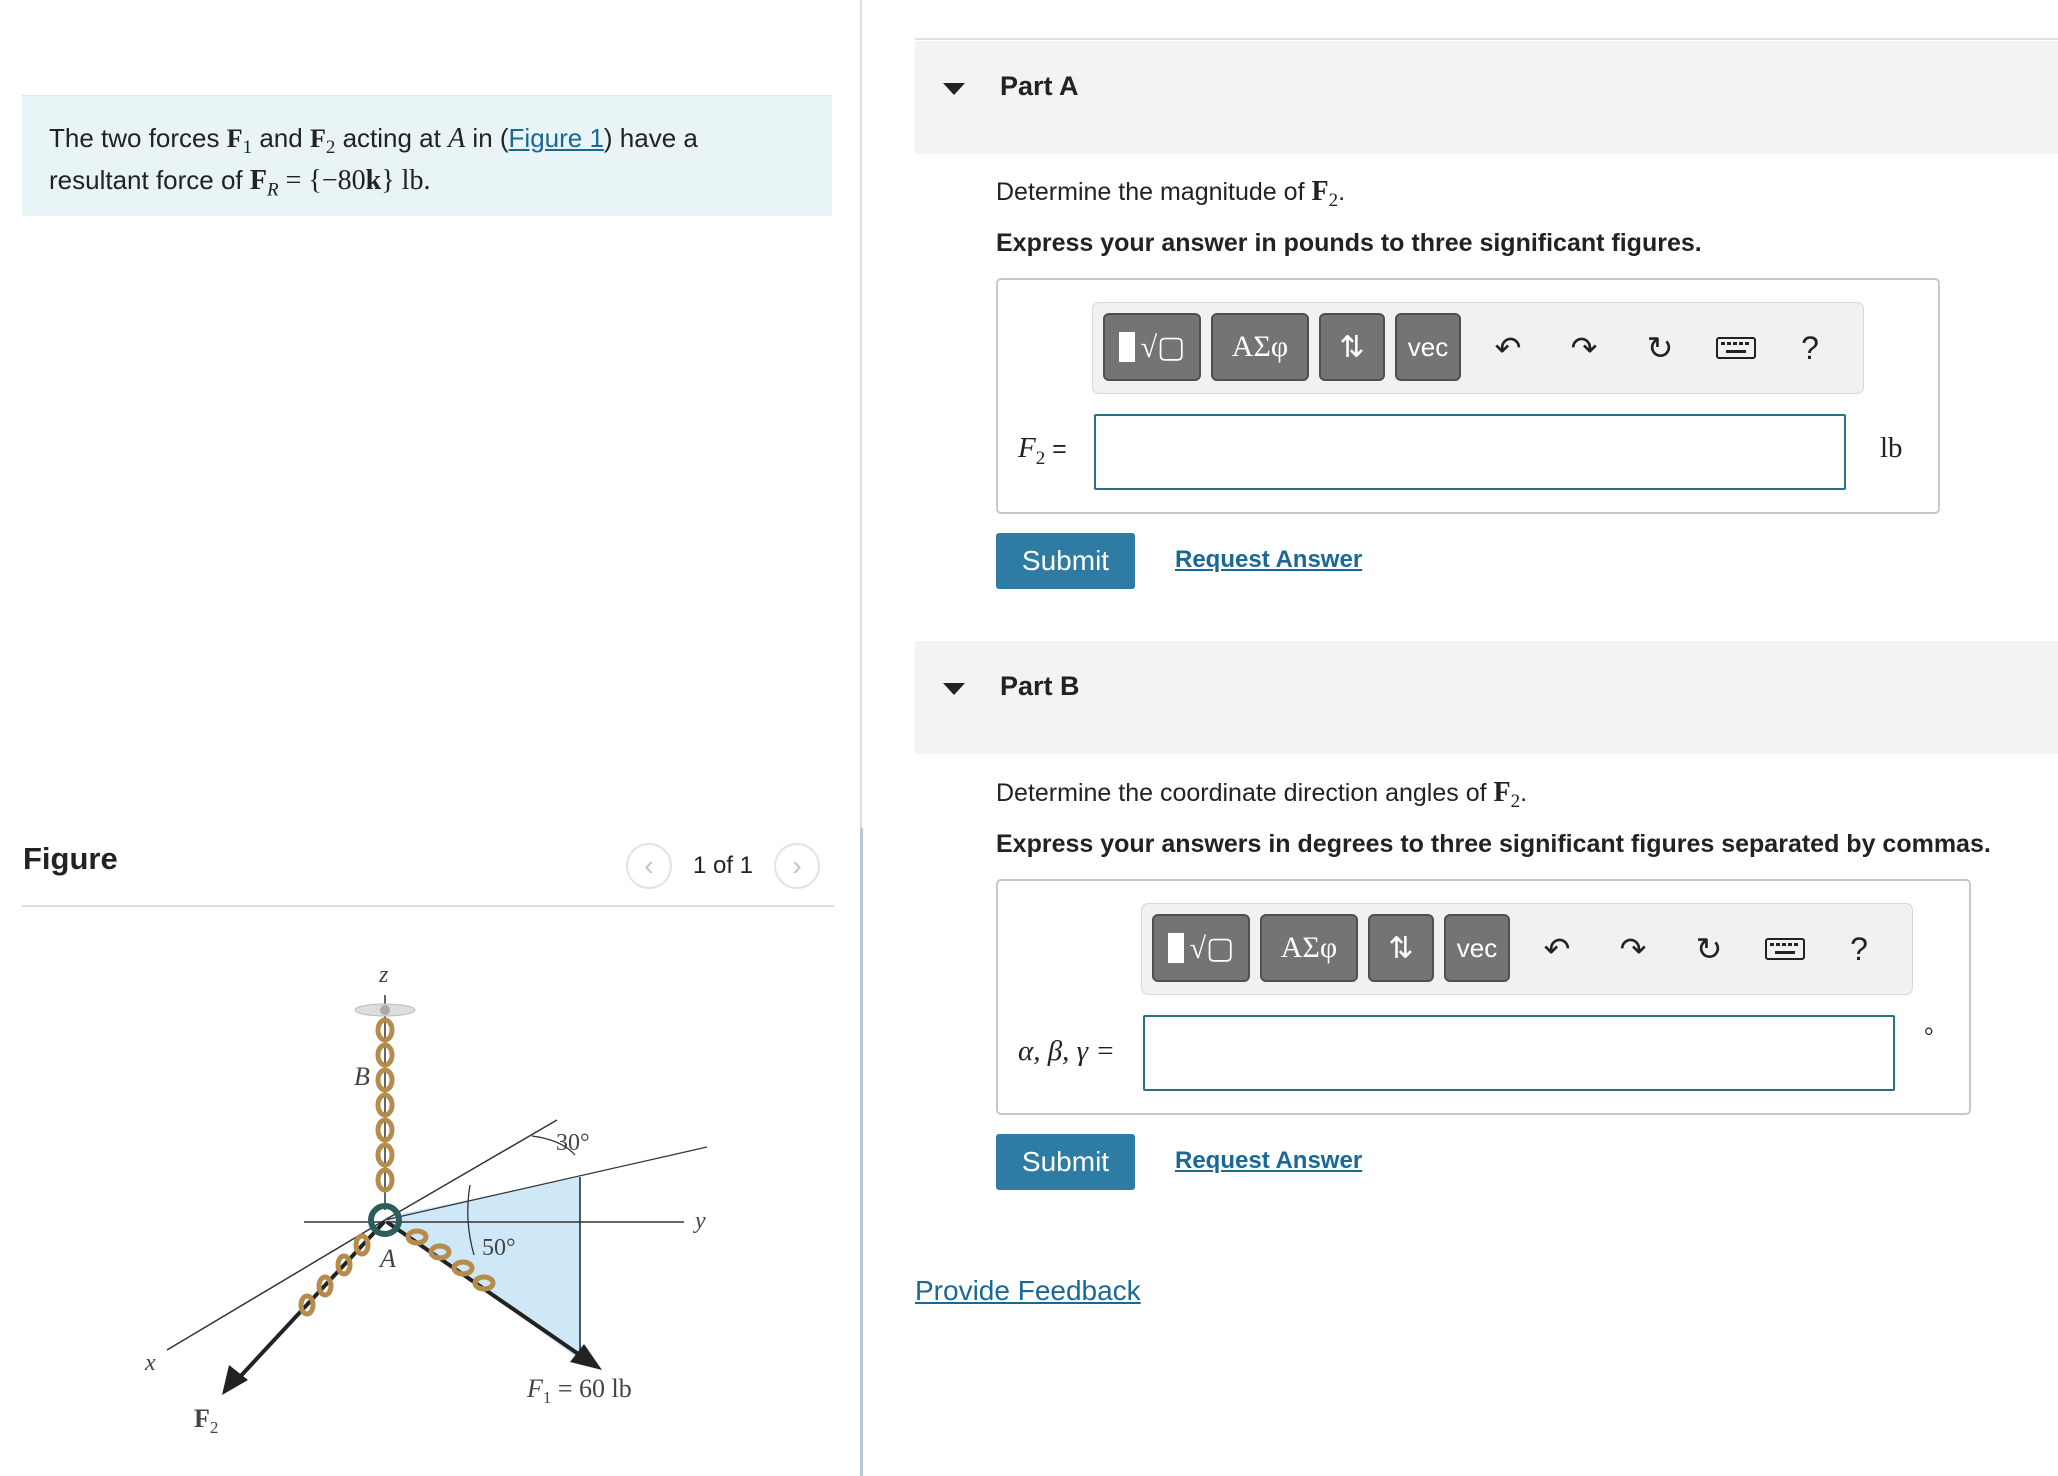  I want to click on problem-text: resultant force of, so click(149, 180).